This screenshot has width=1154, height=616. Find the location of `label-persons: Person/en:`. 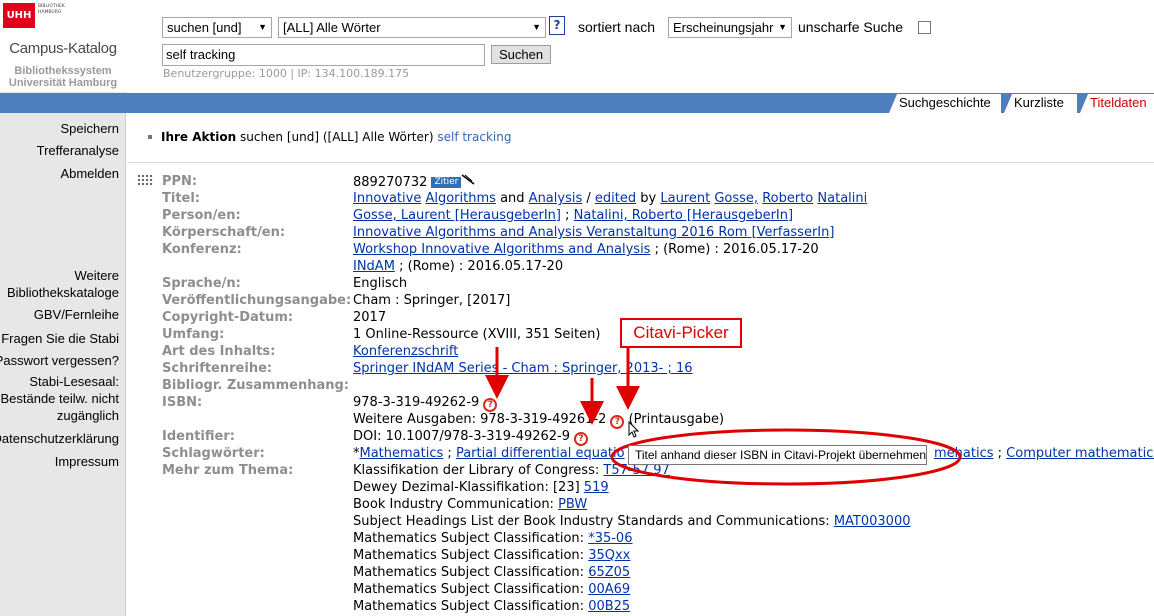

label-persons: Person/en: is located at coordinates (201, 215).